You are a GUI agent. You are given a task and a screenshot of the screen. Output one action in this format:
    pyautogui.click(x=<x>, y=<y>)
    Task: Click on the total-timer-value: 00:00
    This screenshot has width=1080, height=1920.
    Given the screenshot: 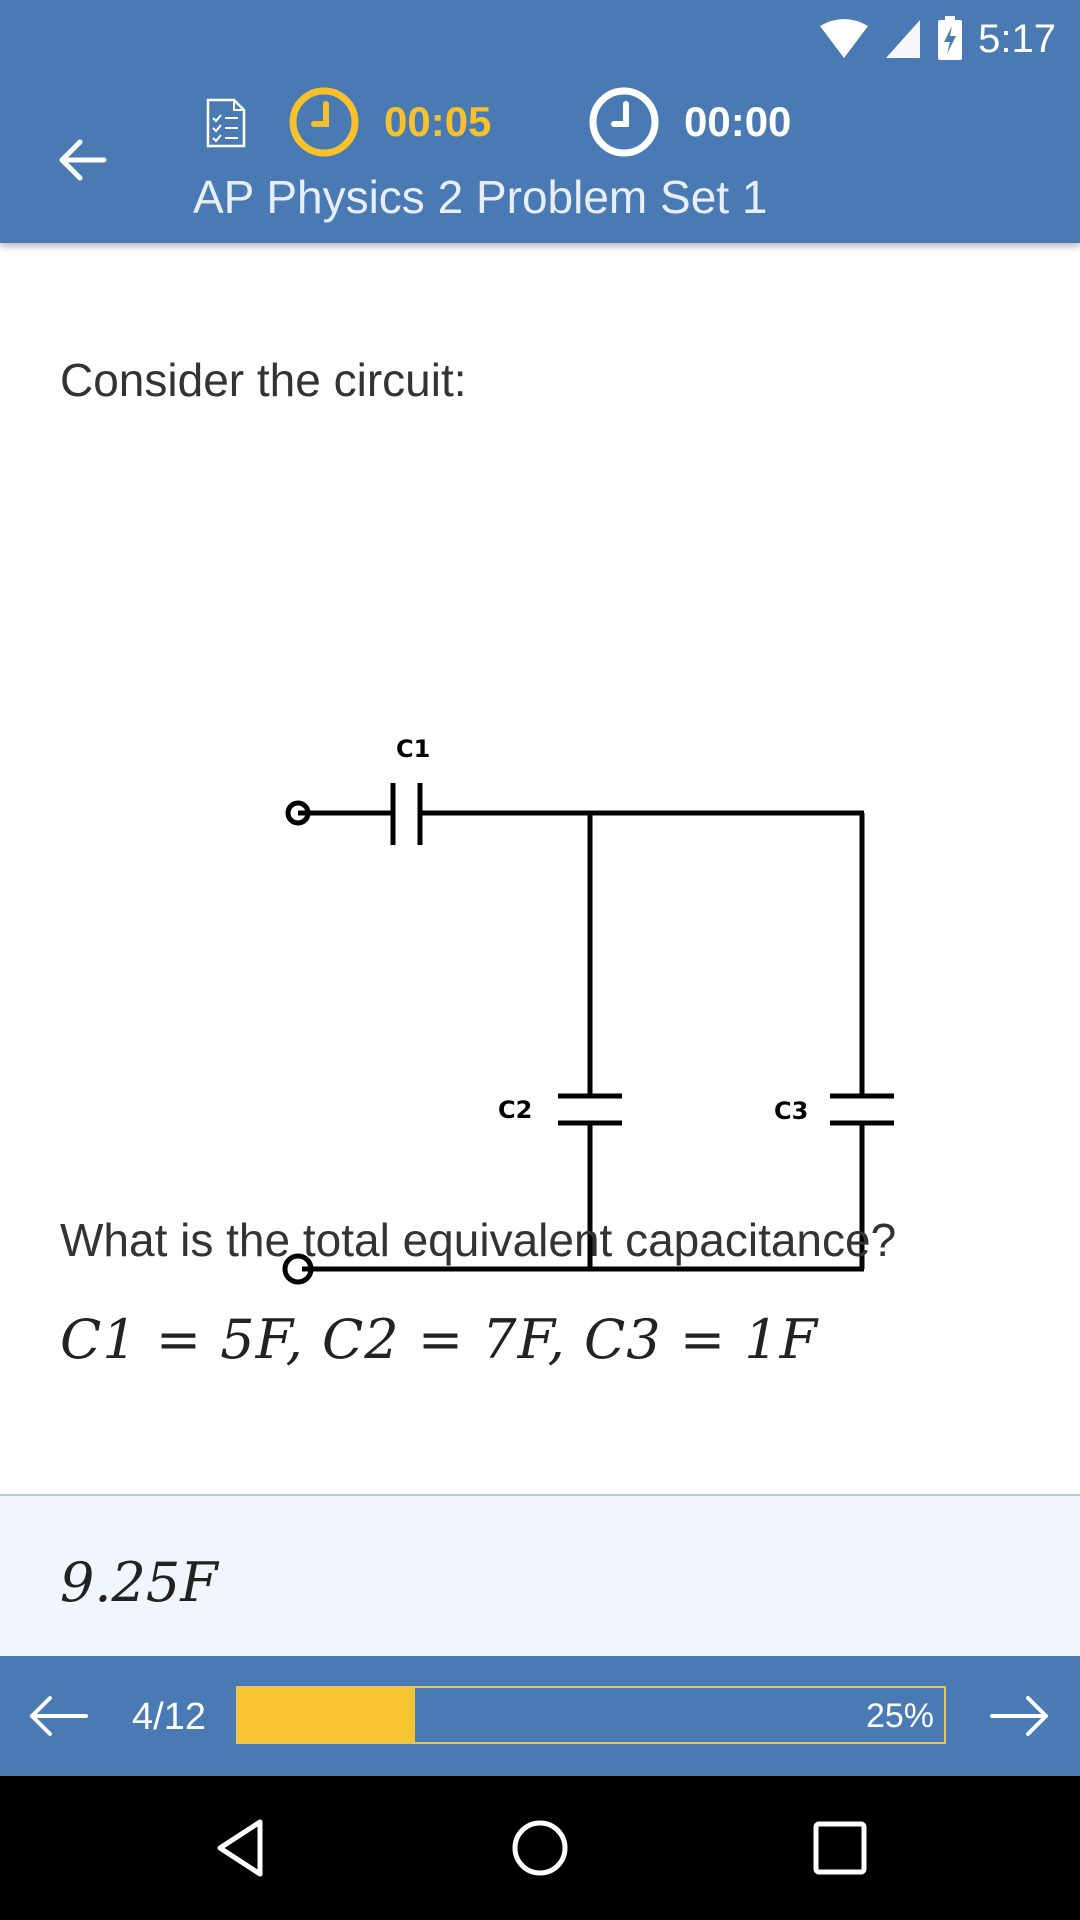 What is the action you would take?
    pyautogui.click(x=738, y=121)
    